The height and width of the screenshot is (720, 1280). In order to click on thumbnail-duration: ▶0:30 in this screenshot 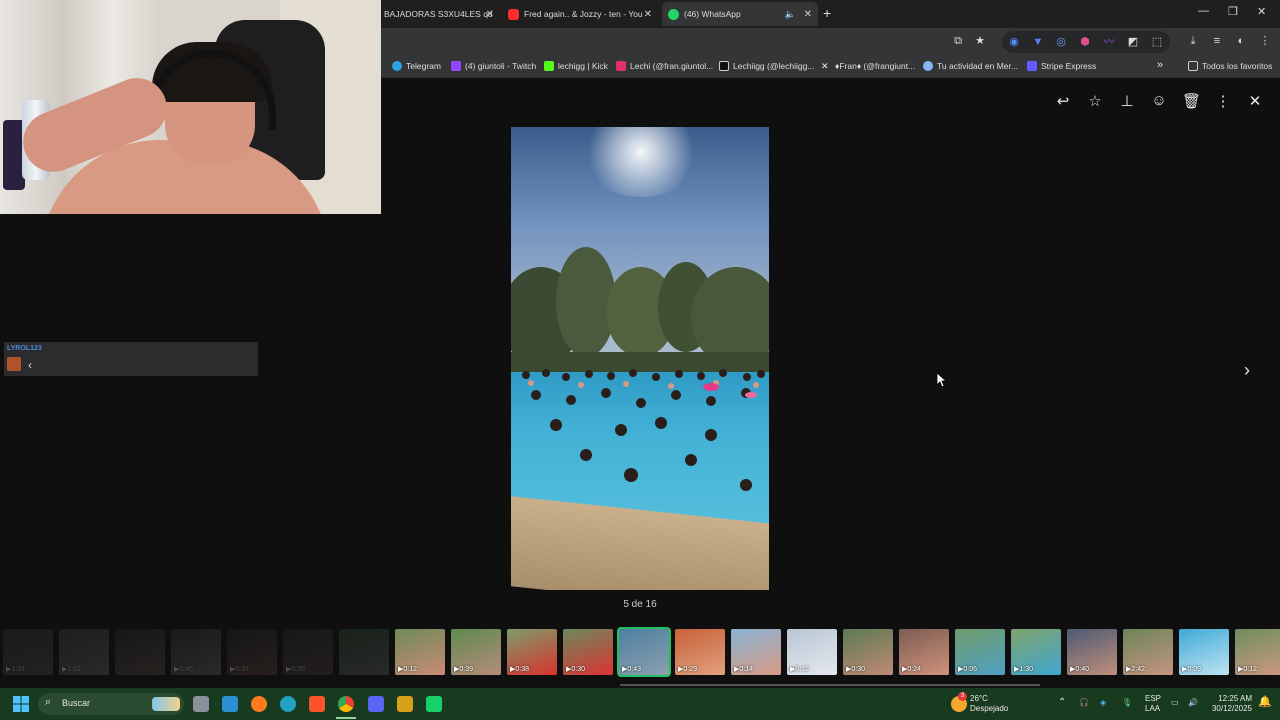, I will do `click(576, 669)`.